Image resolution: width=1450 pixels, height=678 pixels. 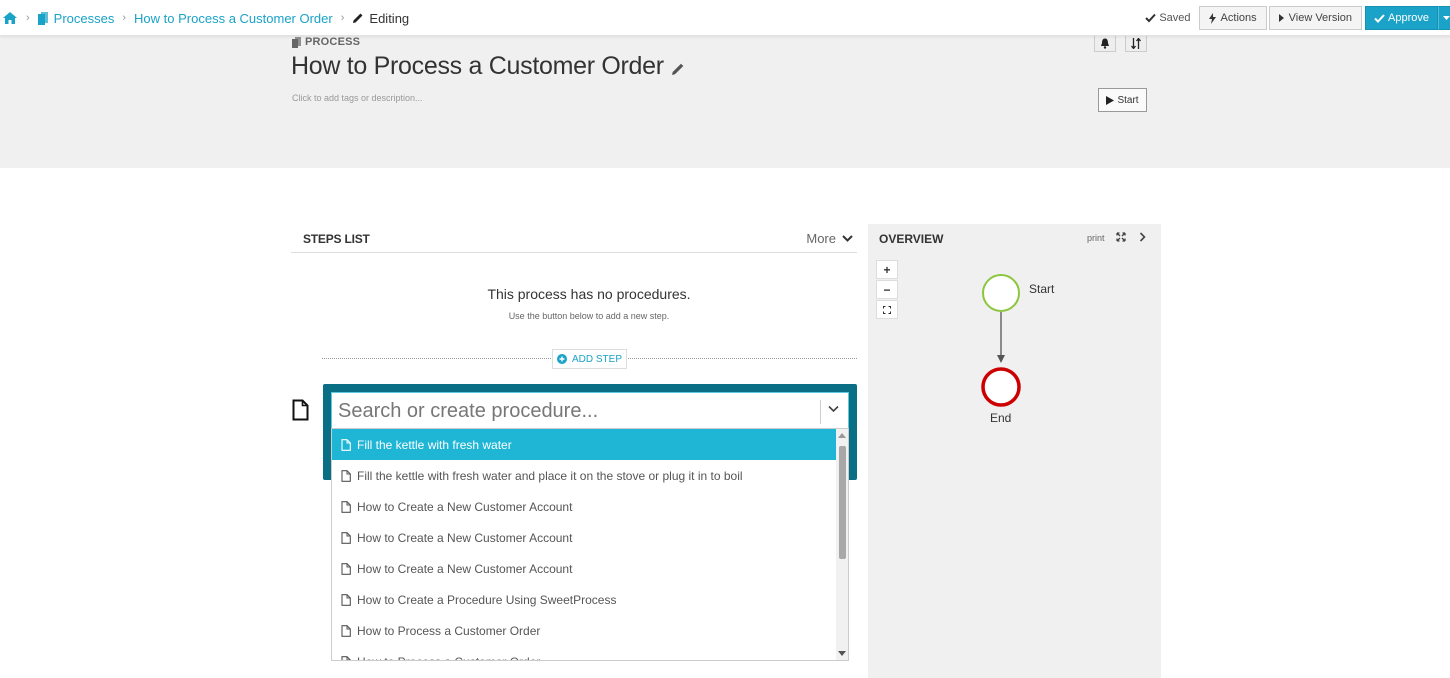 I want to click on page-title: How to Process a Customer Order, so click(x=488, y=66).